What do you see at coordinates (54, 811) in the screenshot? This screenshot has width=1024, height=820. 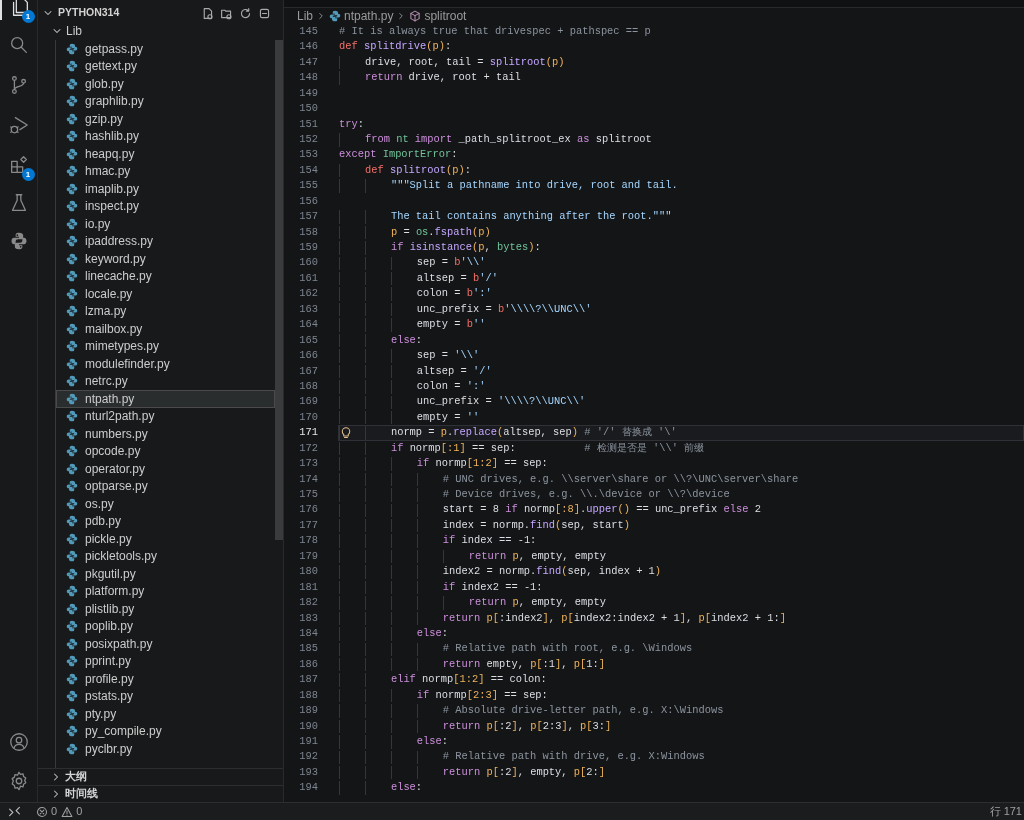 I see `error-count: 0` at bounding box center [54, 811].